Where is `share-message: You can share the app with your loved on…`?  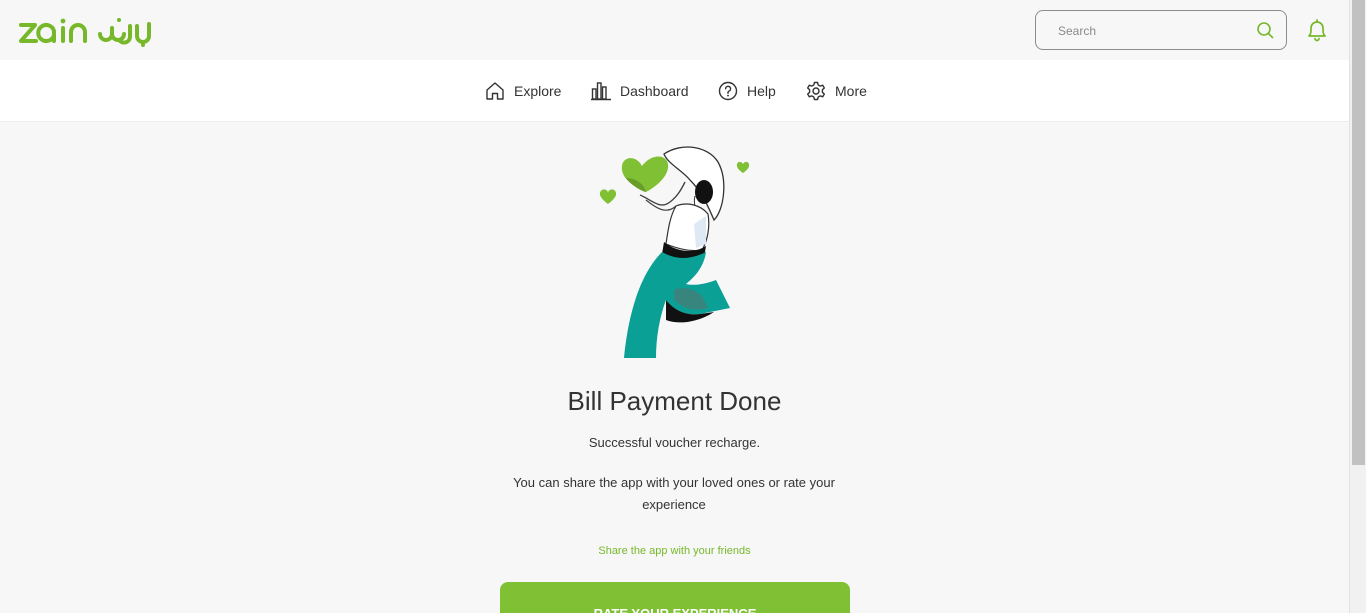 share-message: You can share the app with your loved on… is located at coordinates (674, 493).